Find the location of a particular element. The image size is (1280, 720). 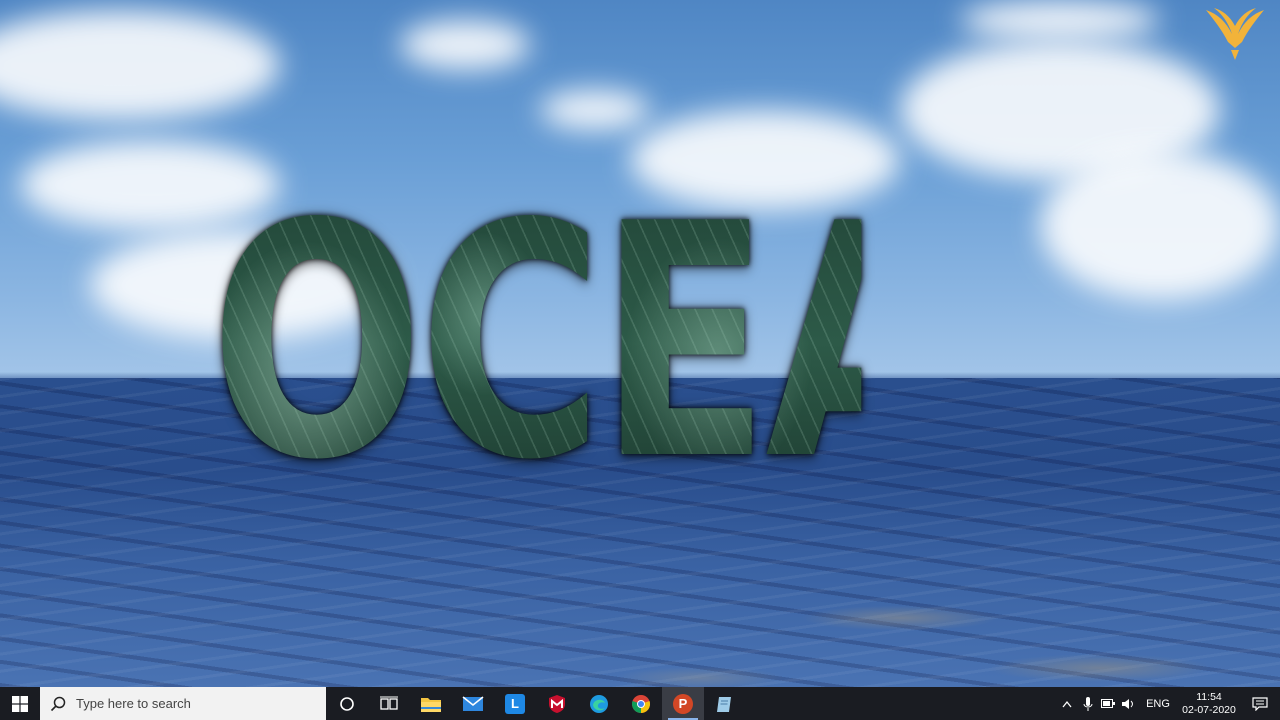

taskbar-mcafee is located at coordinates (557, 703).